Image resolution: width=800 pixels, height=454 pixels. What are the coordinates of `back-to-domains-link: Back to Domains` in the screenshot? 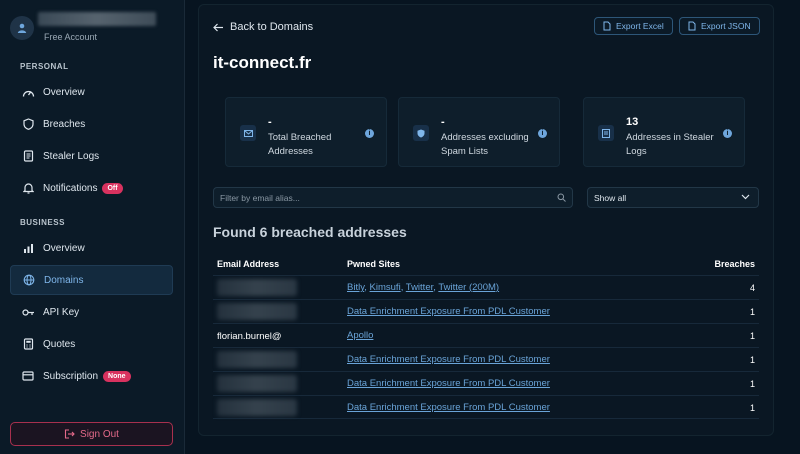 It's located at (263, 27).